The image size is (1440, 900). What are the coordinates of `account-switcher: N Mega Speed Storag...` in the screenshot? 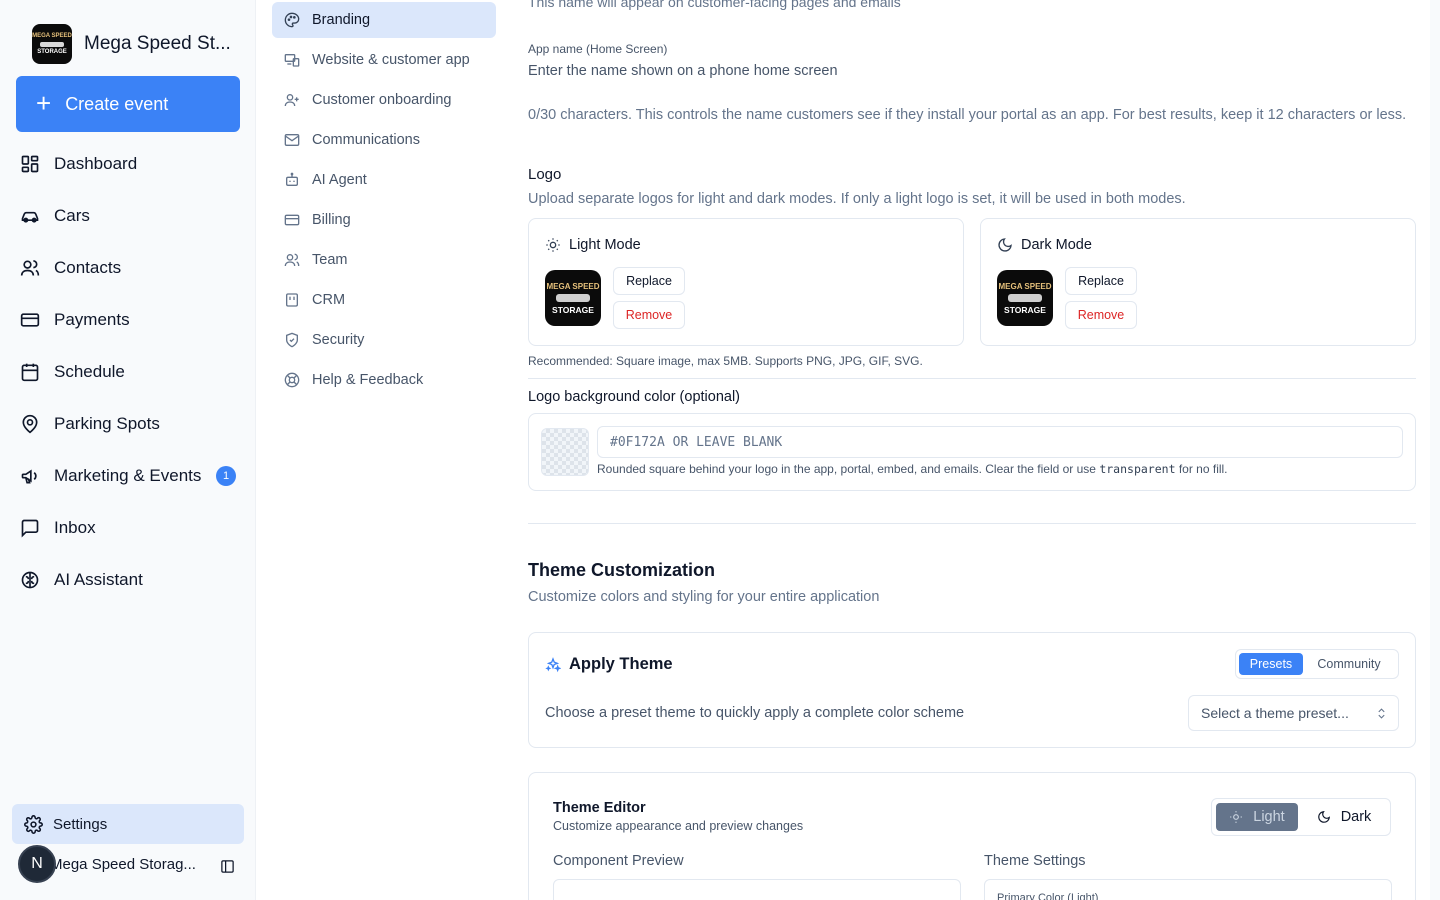 It's located at (133, 864).